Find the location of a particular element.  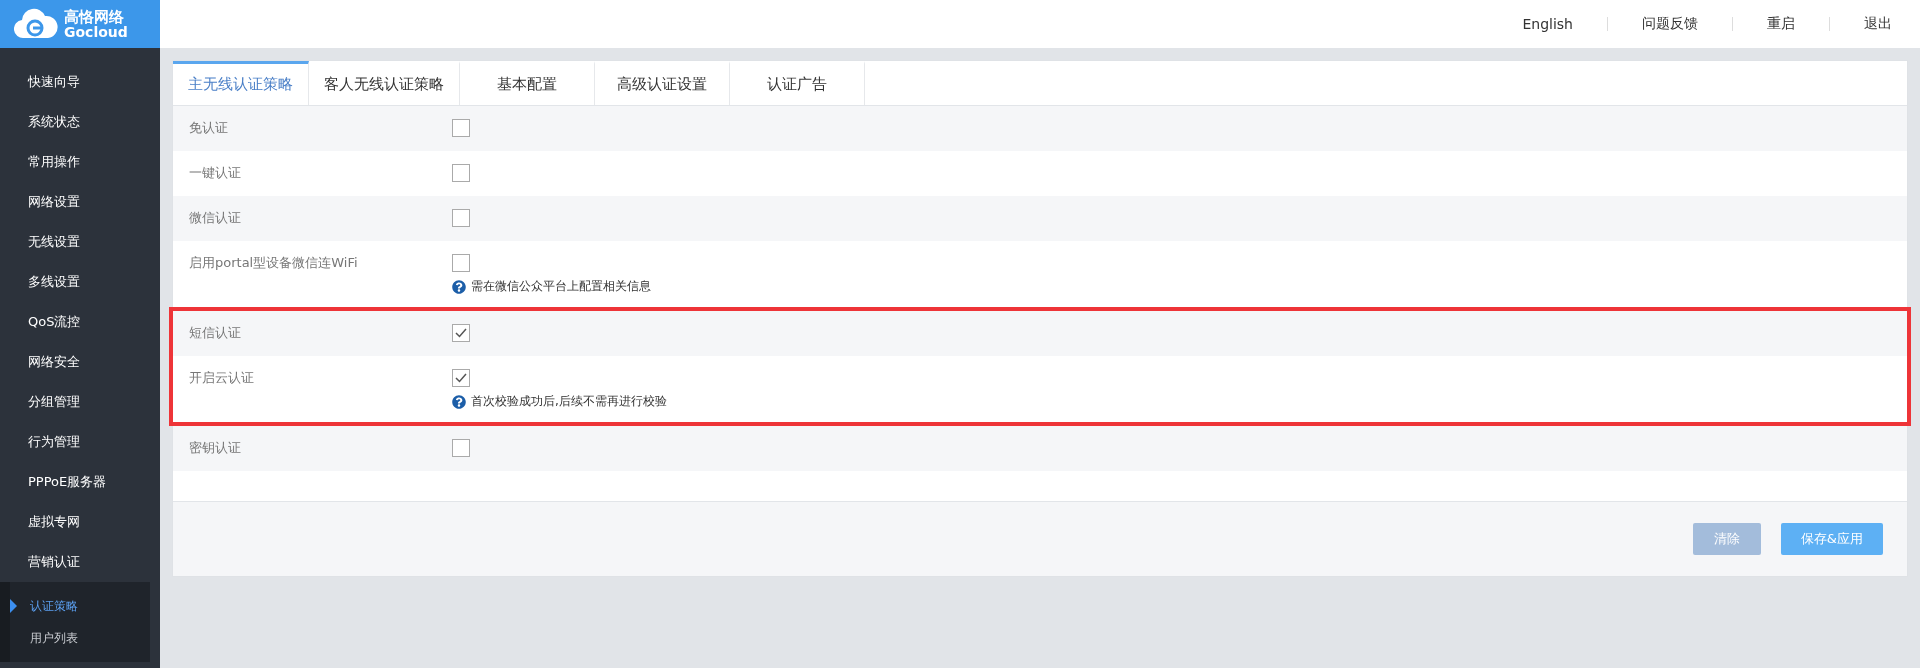

sidebar-item: 快速向导 is located at coordinates (80, 82).